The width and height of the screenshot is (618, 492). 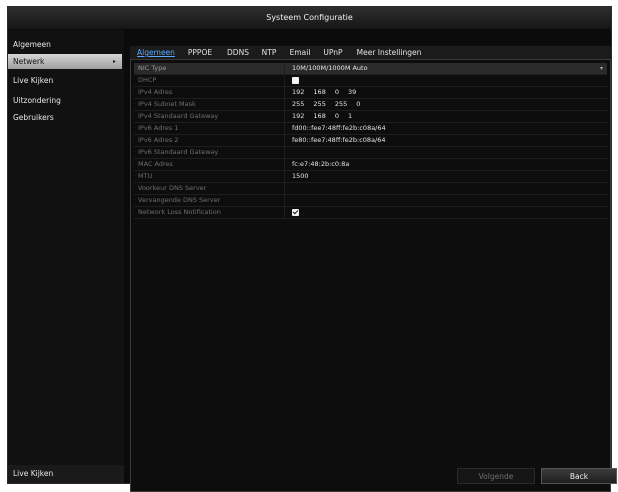 What do you see at coordinates (389, 52) in the screenshot?
I see `tab-more-settings: Meer Instellingen` at bounding box center [389, 52].